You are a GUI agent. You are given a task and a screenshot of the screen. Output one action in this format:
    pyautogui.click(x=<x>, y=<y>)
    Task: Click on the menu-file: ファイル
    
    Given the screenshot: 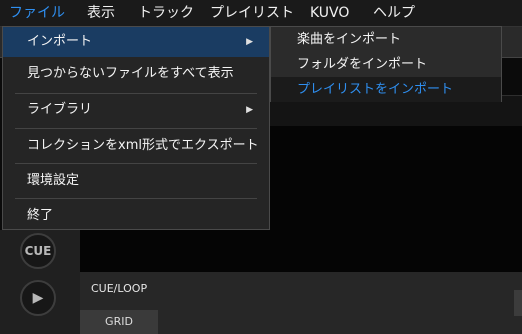 What is the action you would take?
    pyautogui.click(x=37, y=13)
    